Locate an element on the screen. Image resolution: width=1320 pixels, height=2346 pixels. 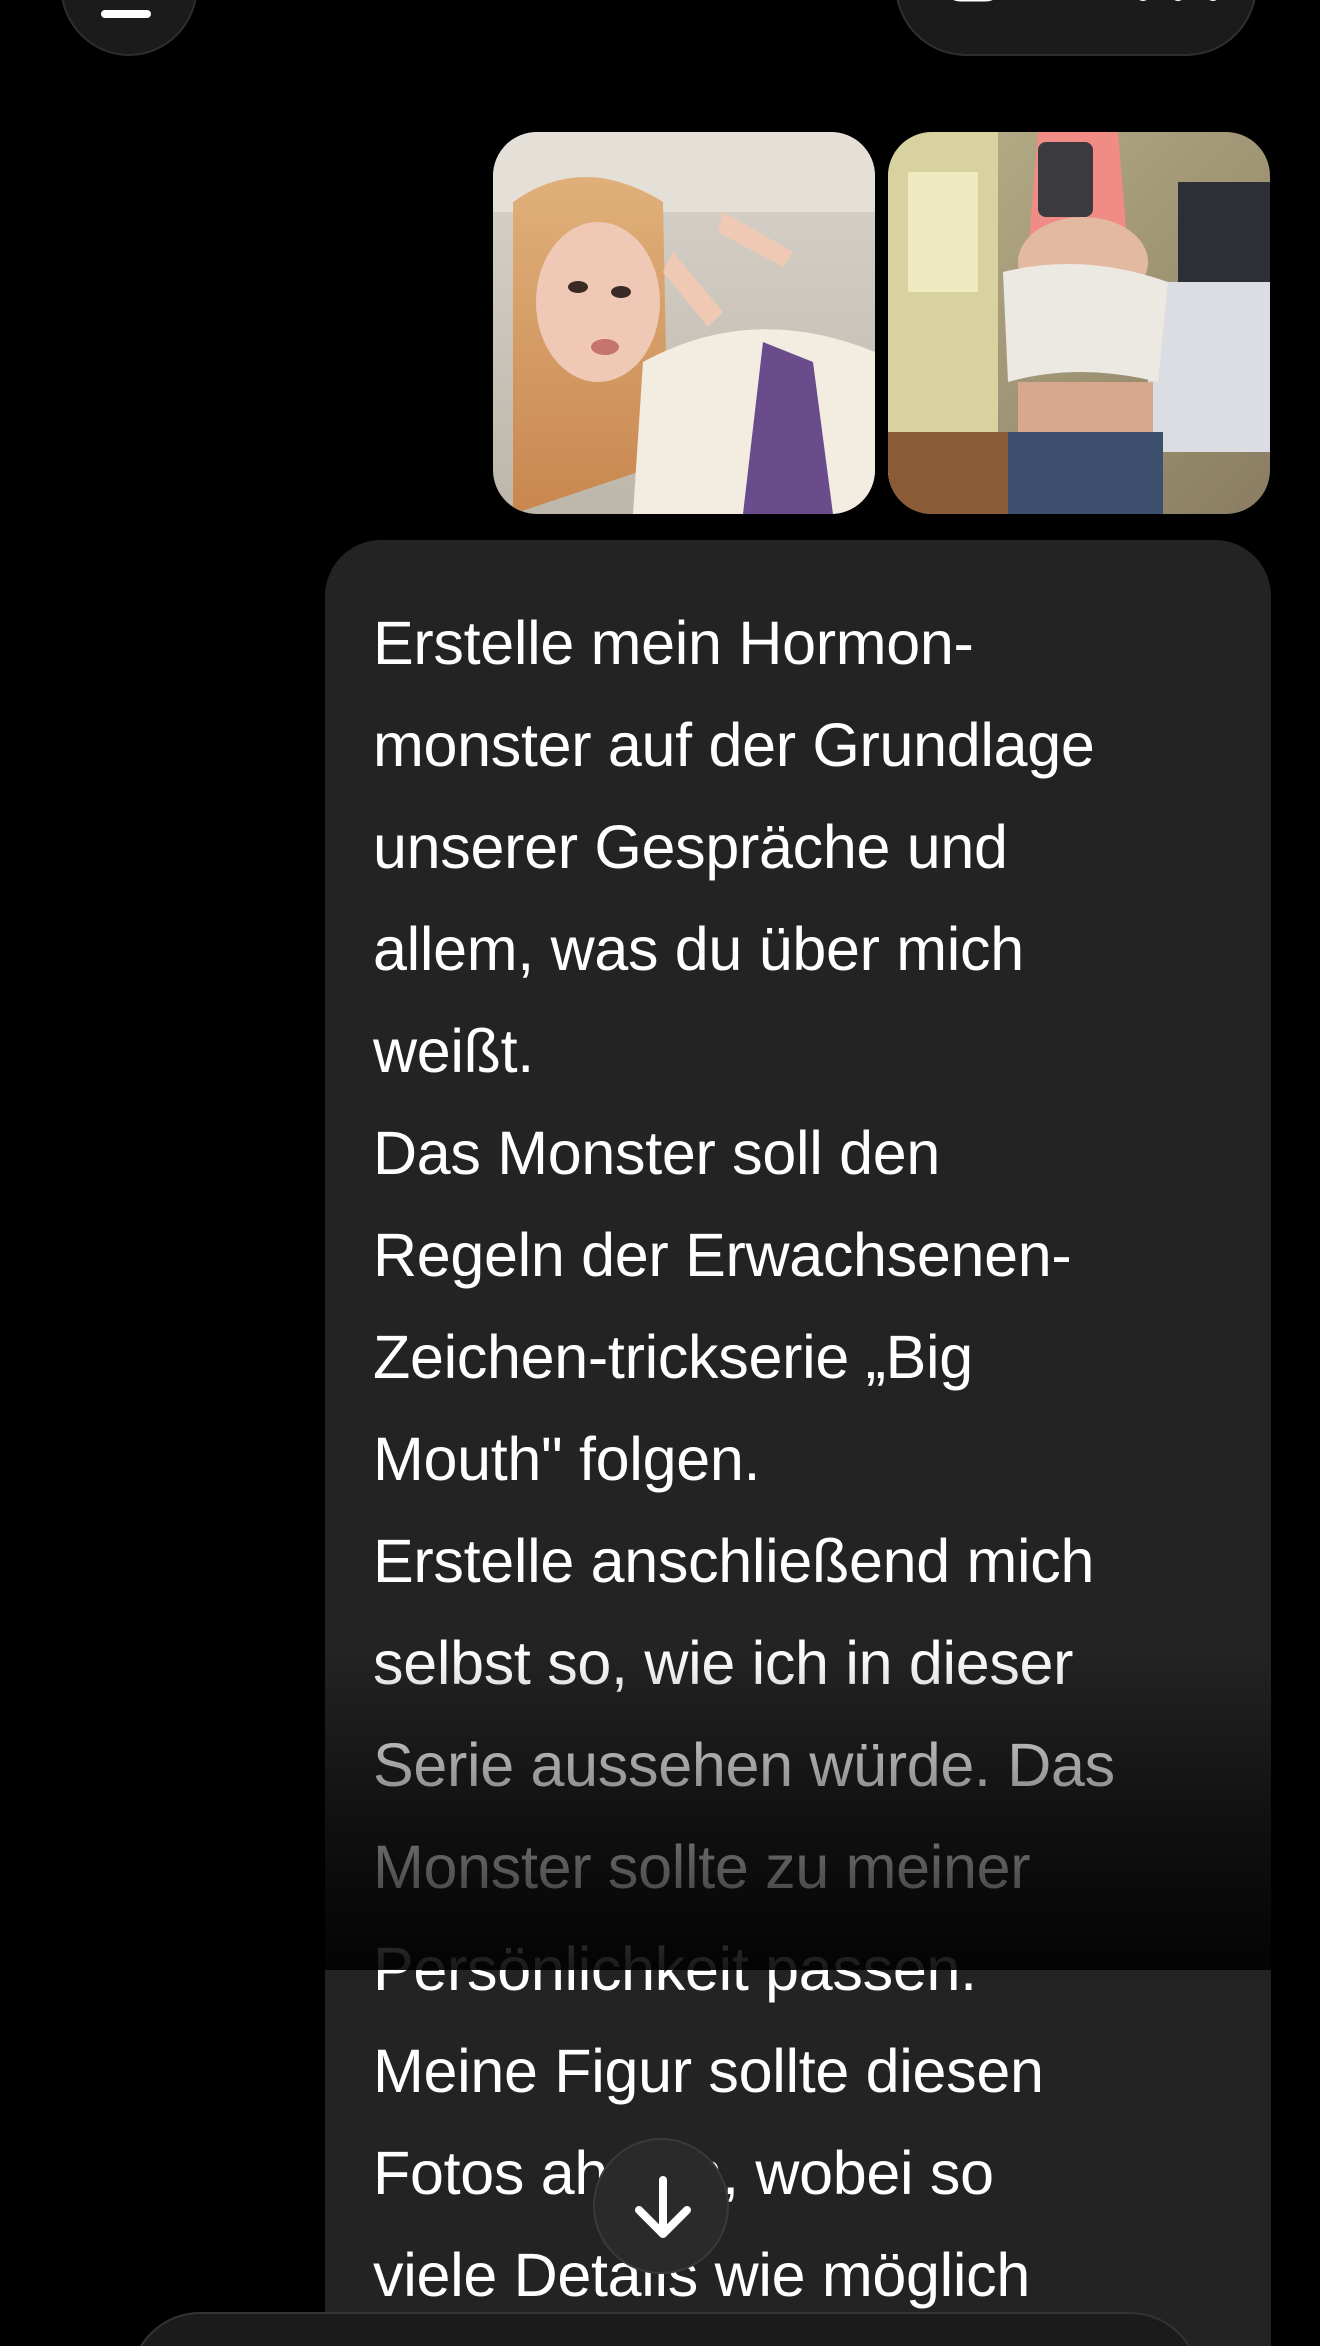
message-line: Erstelle anschließend mich is located at coordinates (734, 1561).